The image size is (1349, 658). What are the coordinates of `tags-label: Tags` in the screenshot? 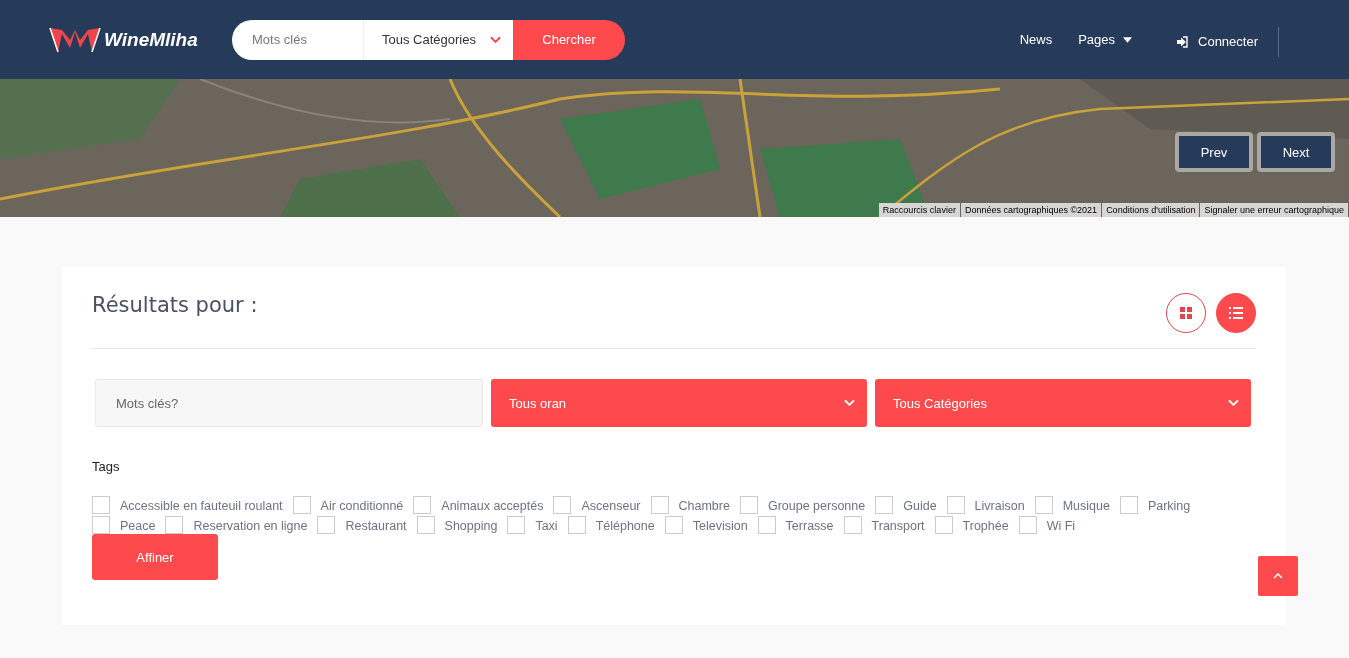 It's located at (106, 466).